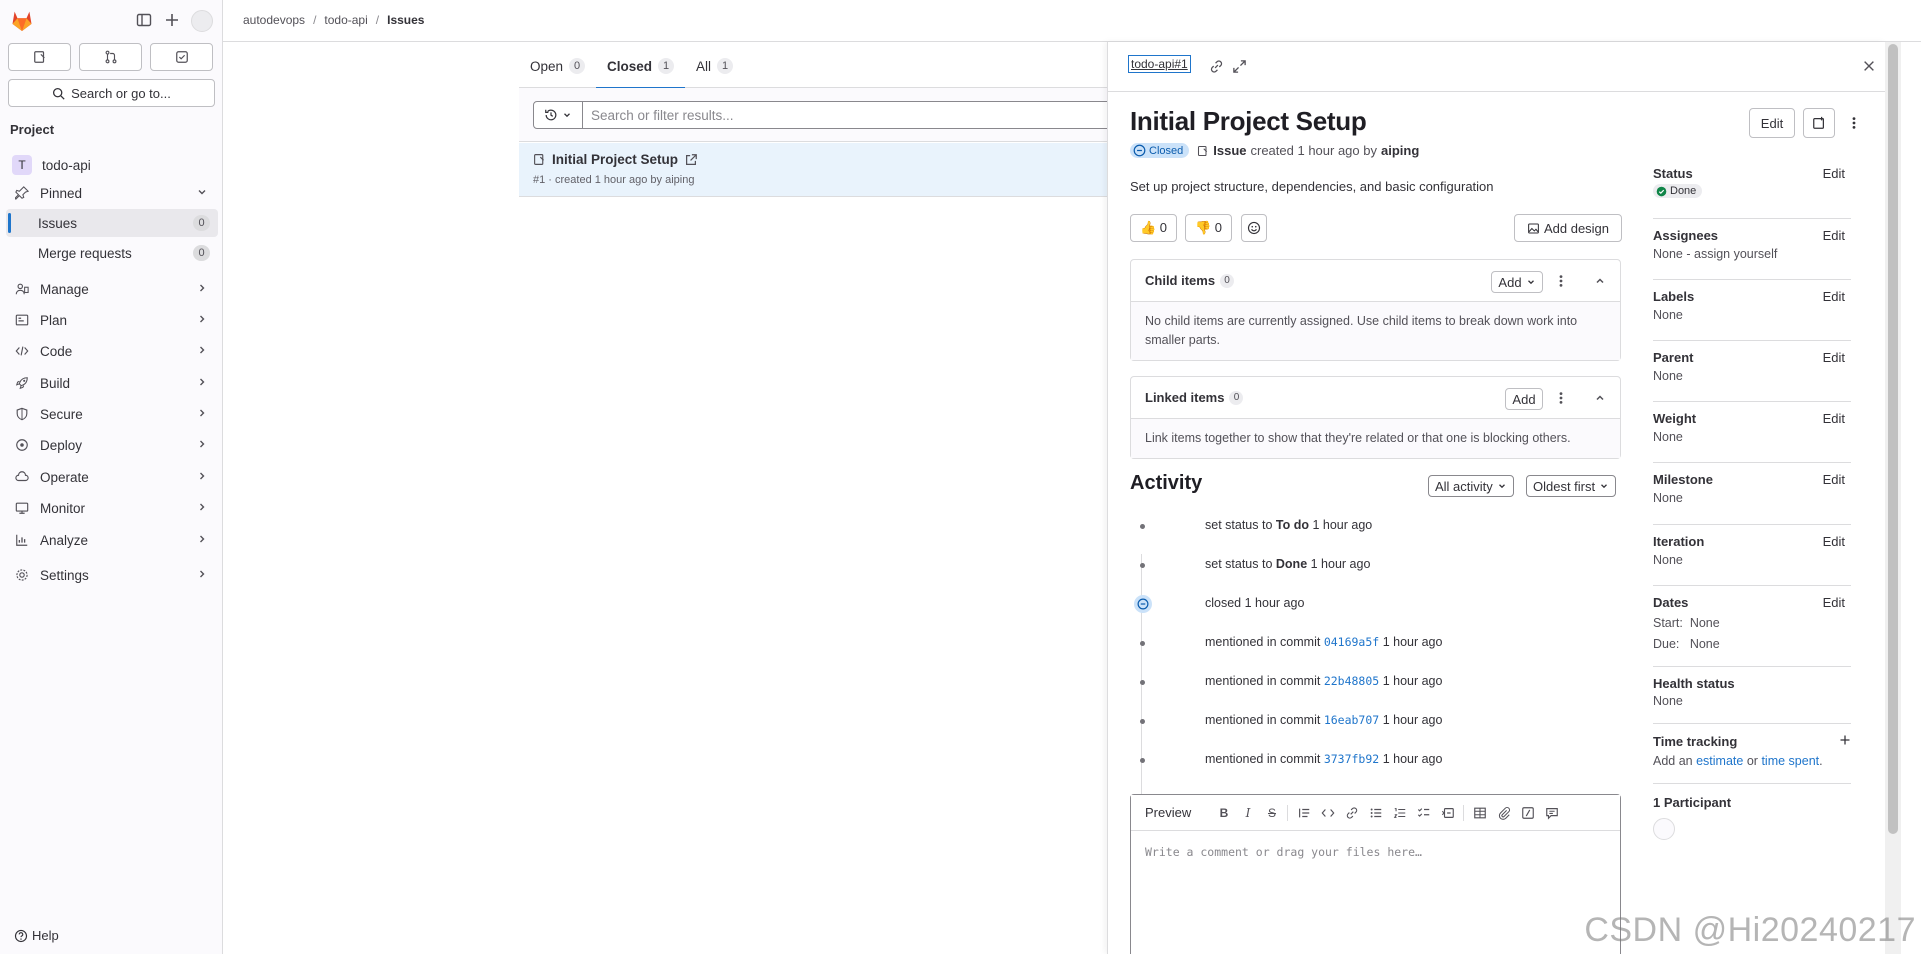  I want to click on breadcrumb-current: Issues, so click(405, 20).